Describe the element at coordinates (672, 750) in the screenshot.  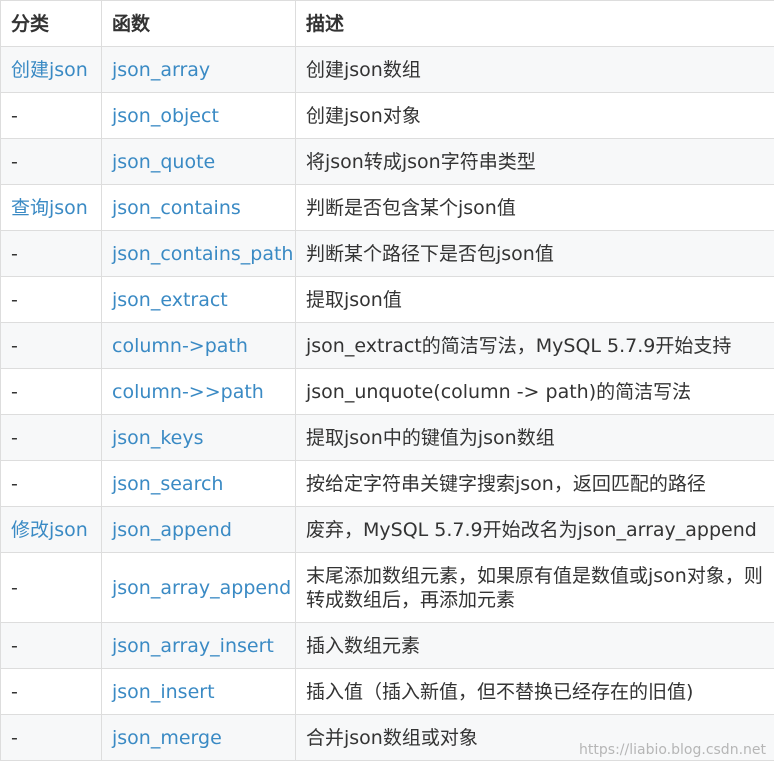
I see `watermark: https://liabio.blog.csdn.net` at that location.